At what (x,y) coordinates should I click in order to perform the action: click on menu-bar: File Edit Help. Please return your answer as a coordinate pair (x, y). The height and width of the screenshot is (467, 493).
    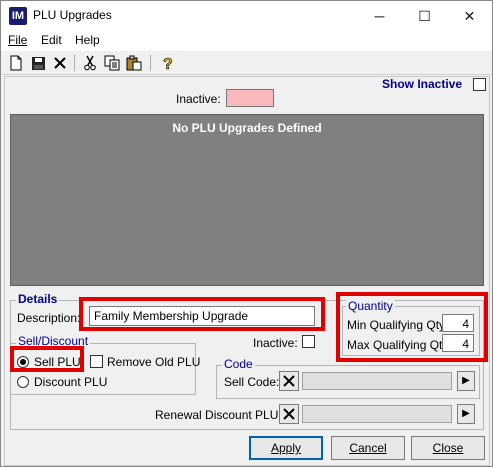
    Looking at the image, I should click on (246, 41).